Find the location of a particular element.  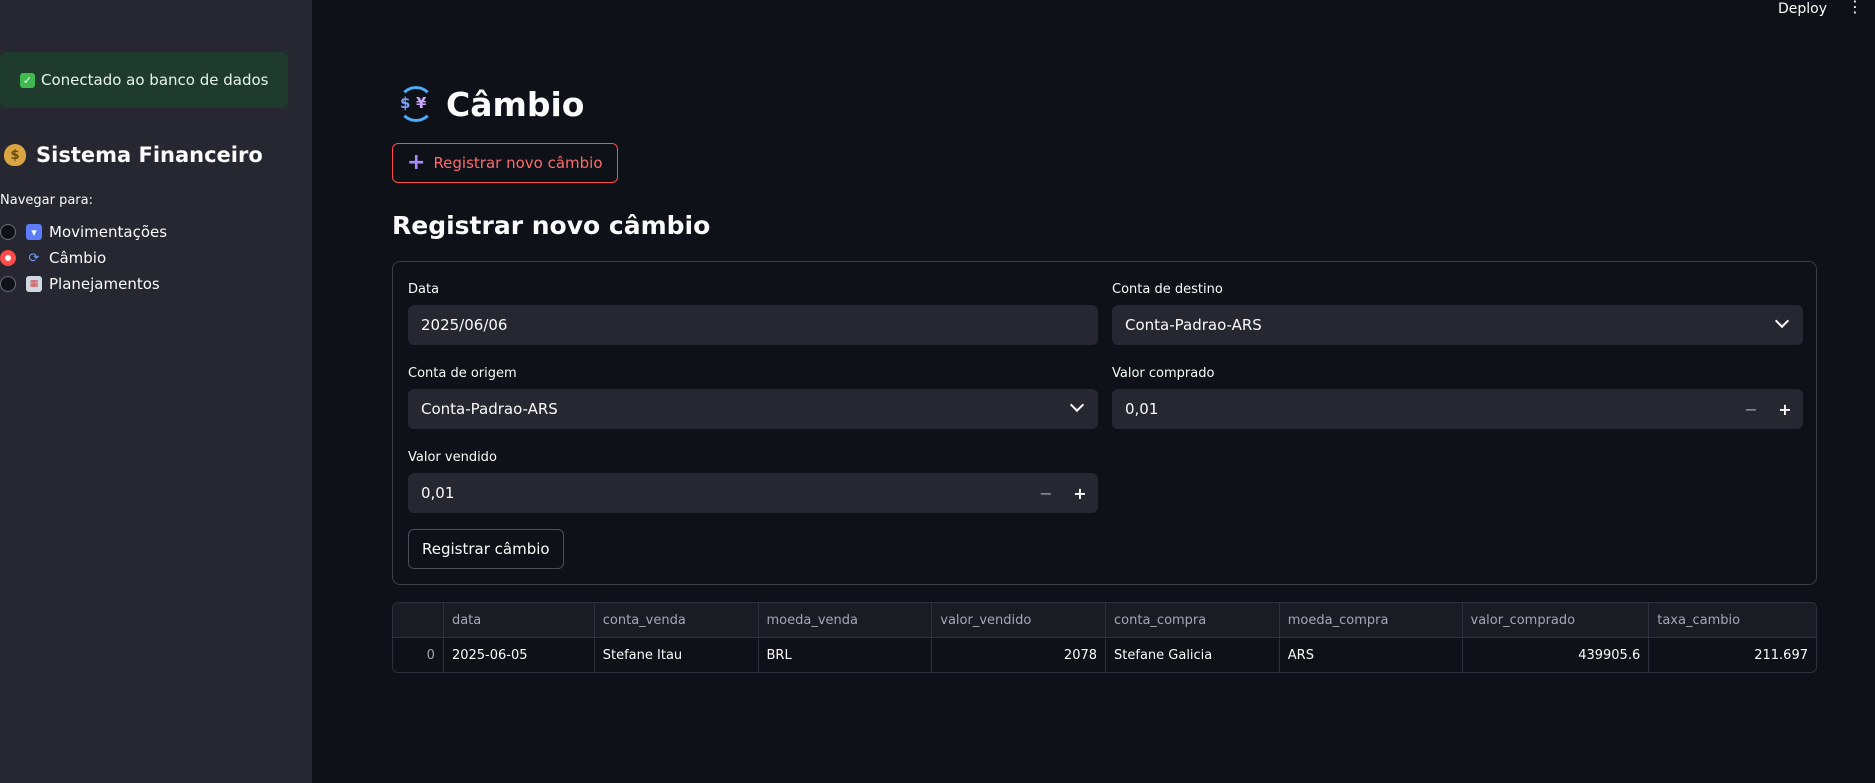

column-header: conta_venda is located at coordinates (677, 620).